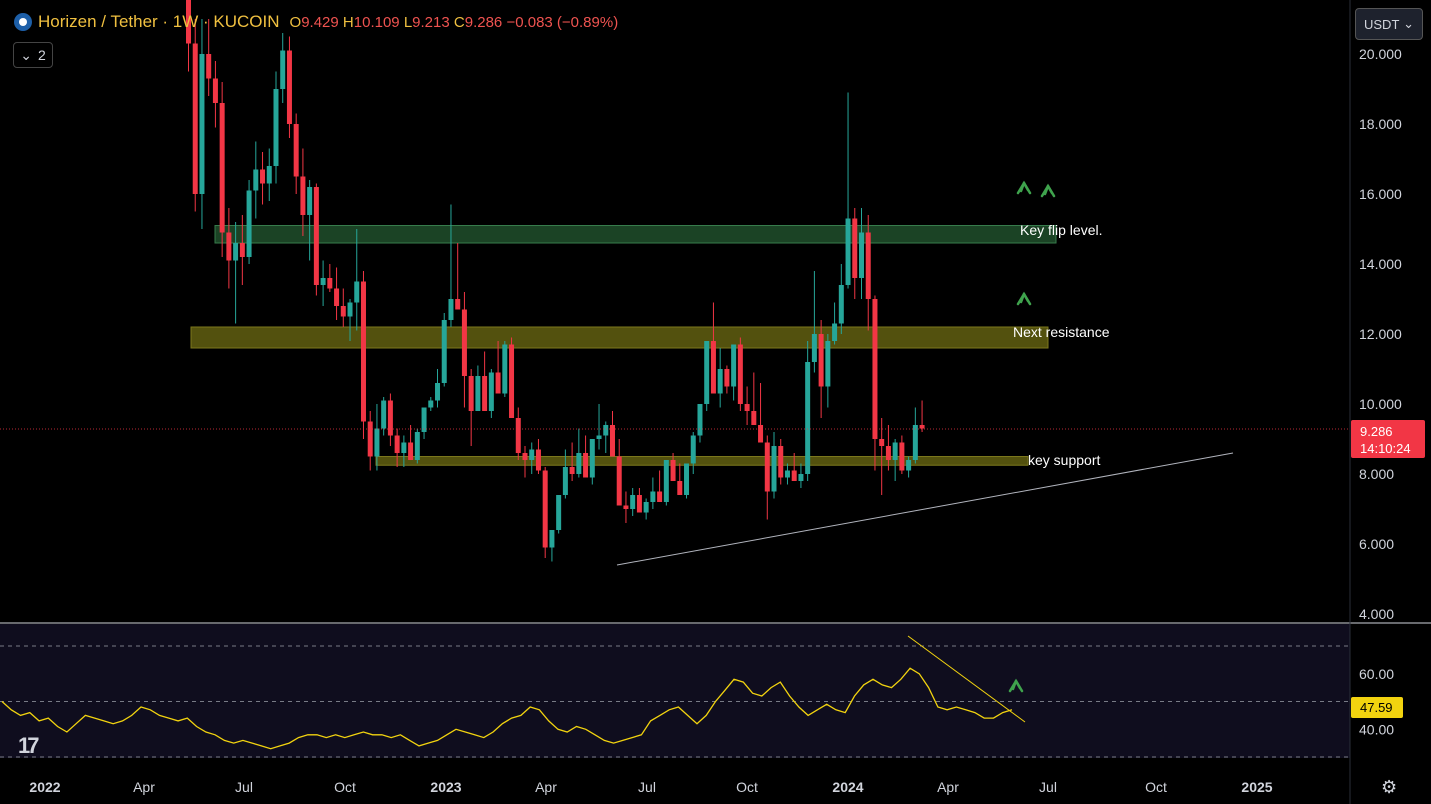 This screenshot has width=1431, height=804. Describe the element at coordinates (1376, 544) in the screenshot. I see `price-tick-label: 6.000` at that location.